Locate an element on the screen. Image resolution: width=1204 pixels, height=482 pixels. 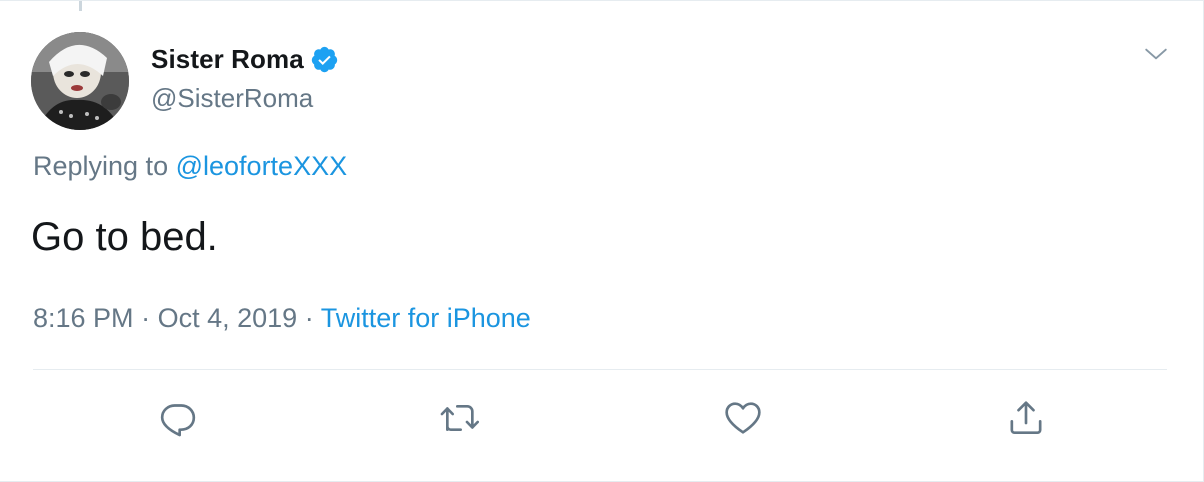
name-row: Sister Roma is located at coordinates (245, 59).